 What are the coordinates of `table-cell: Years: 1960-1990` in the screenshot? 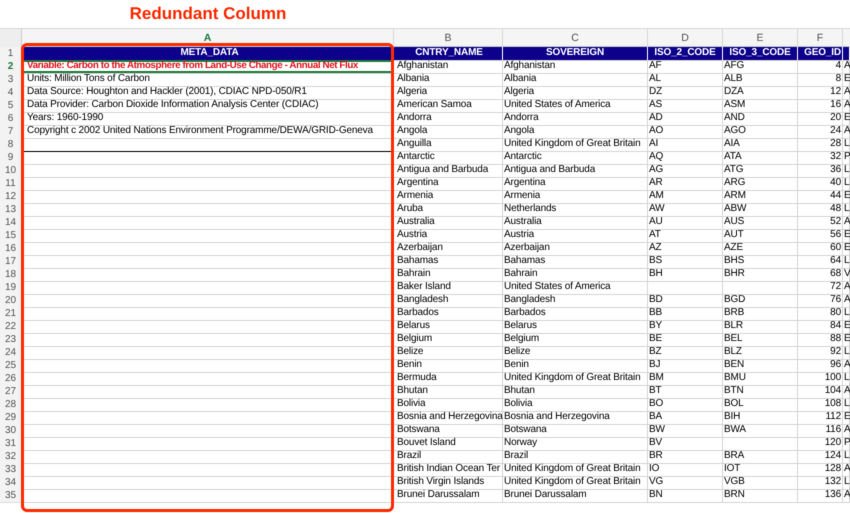 It's located at (208, 119).